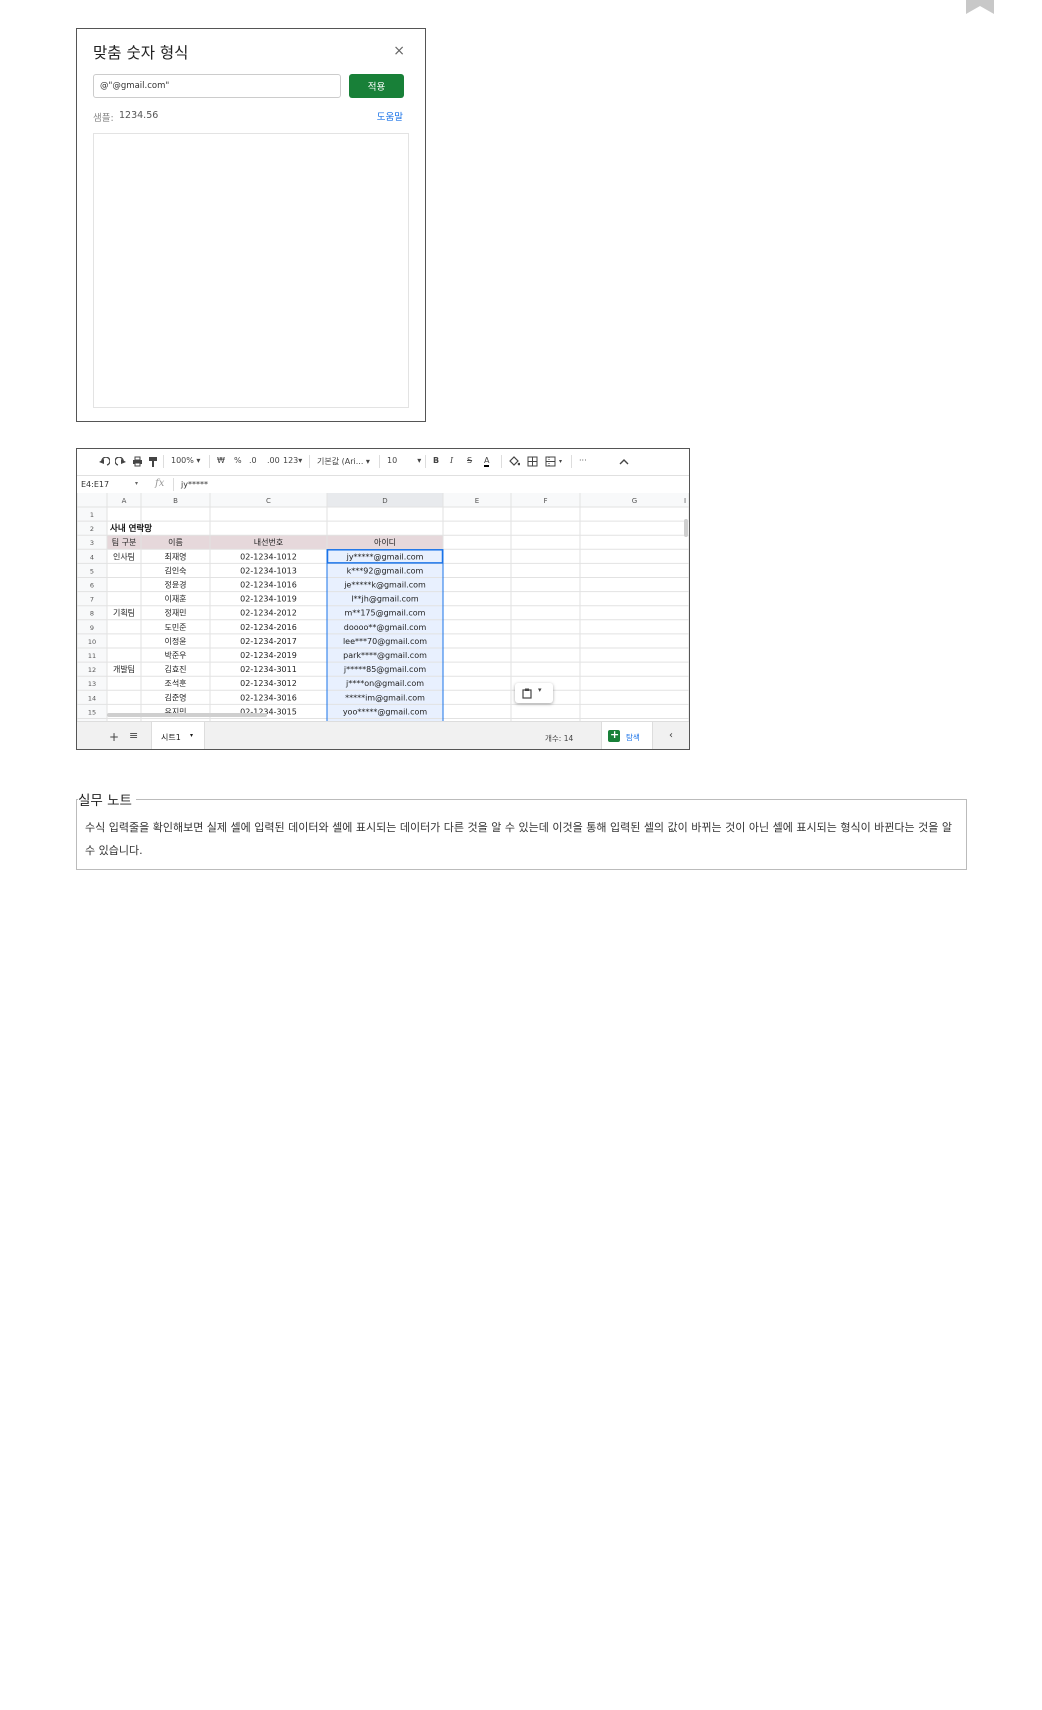 This screenshot has width=1042, height=1710. Describe the element at coordinates (273, 460) in the screenshot. I see `increase-decimal-button: .00` at that location.